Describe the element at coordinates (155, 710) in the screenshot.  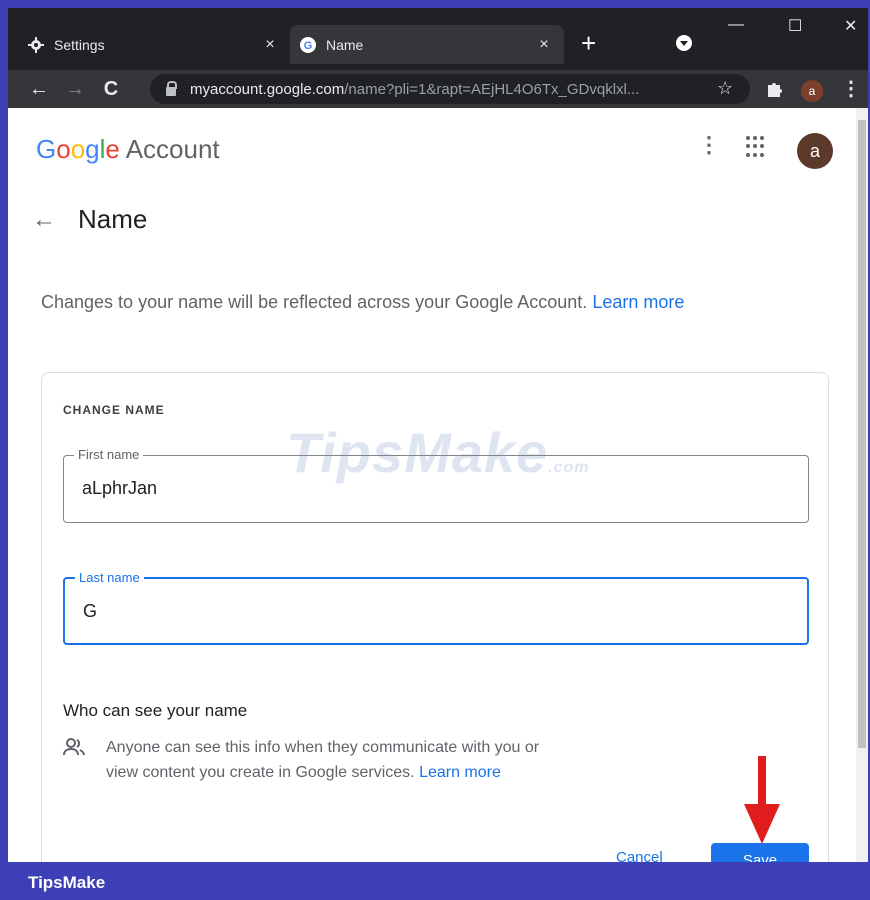
I see `who-can-see-title: Who can see your name` at that location.